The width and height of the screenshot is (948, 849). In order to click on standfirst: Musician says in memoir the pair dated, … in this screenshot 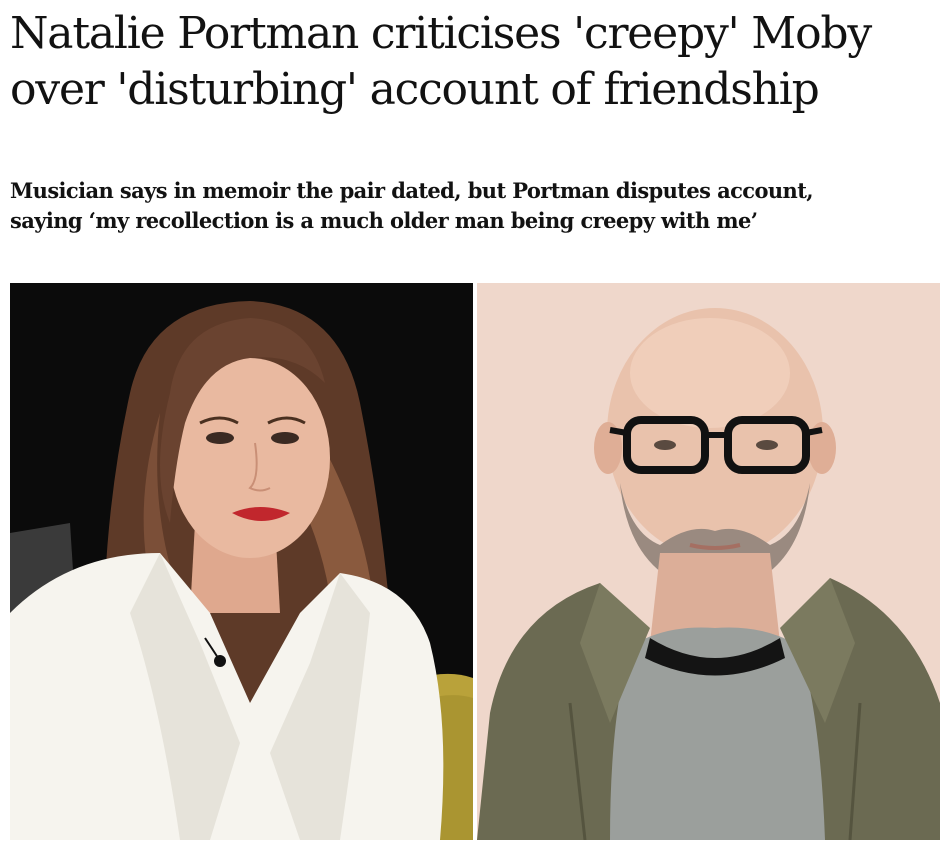, I will do `click(412, 205)`.